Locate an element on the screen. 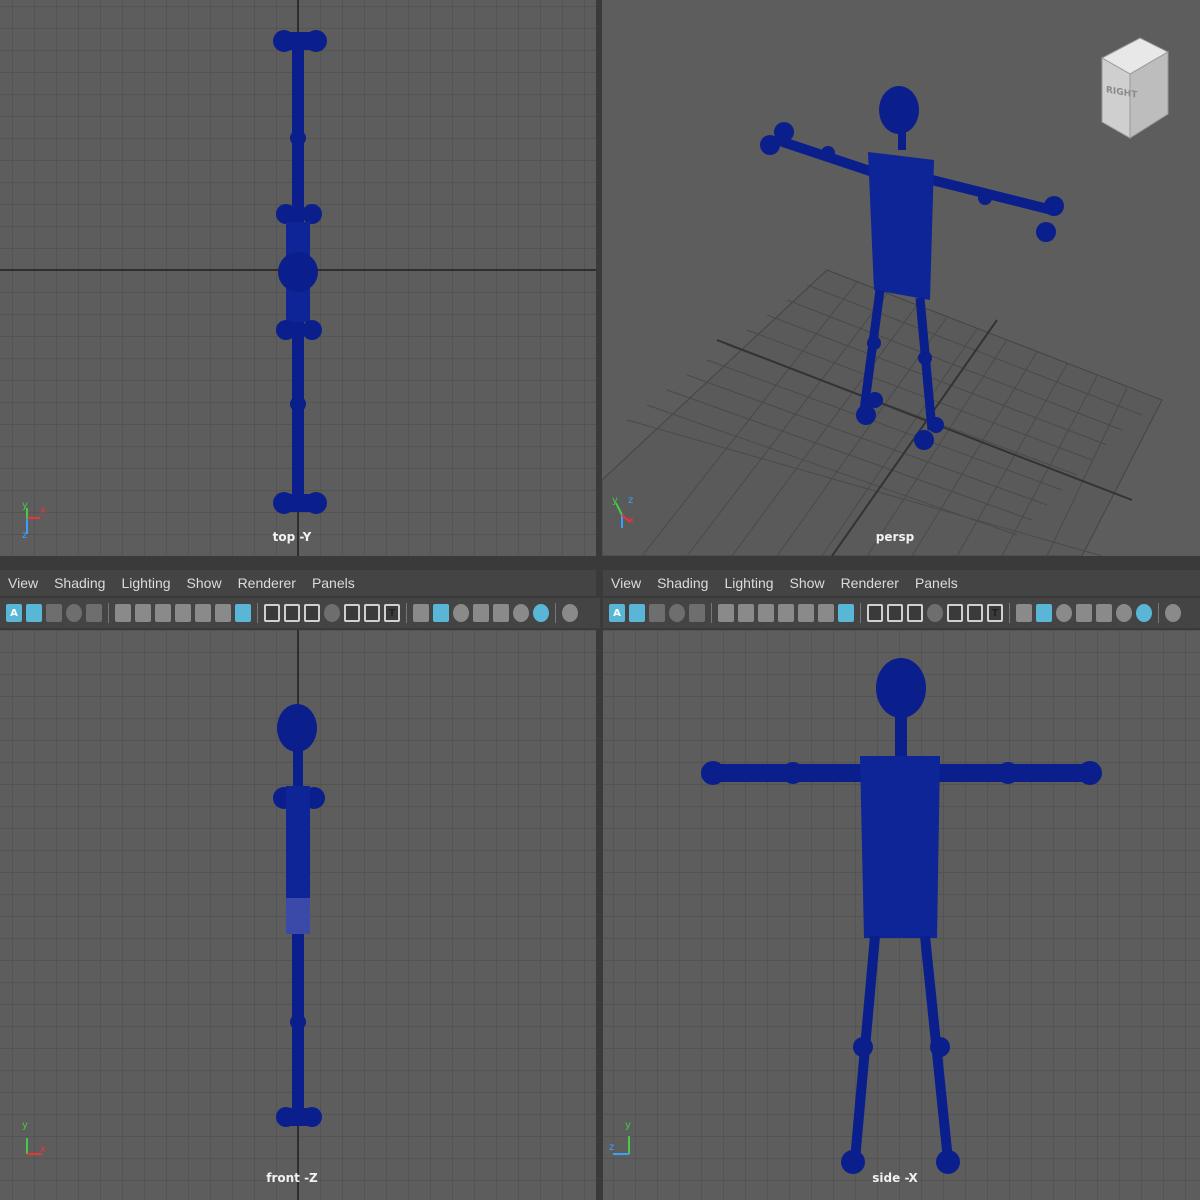 This screenshot has width=1200, height=1200. viewport-label: front -Z is located at coordinates (292, 1178).